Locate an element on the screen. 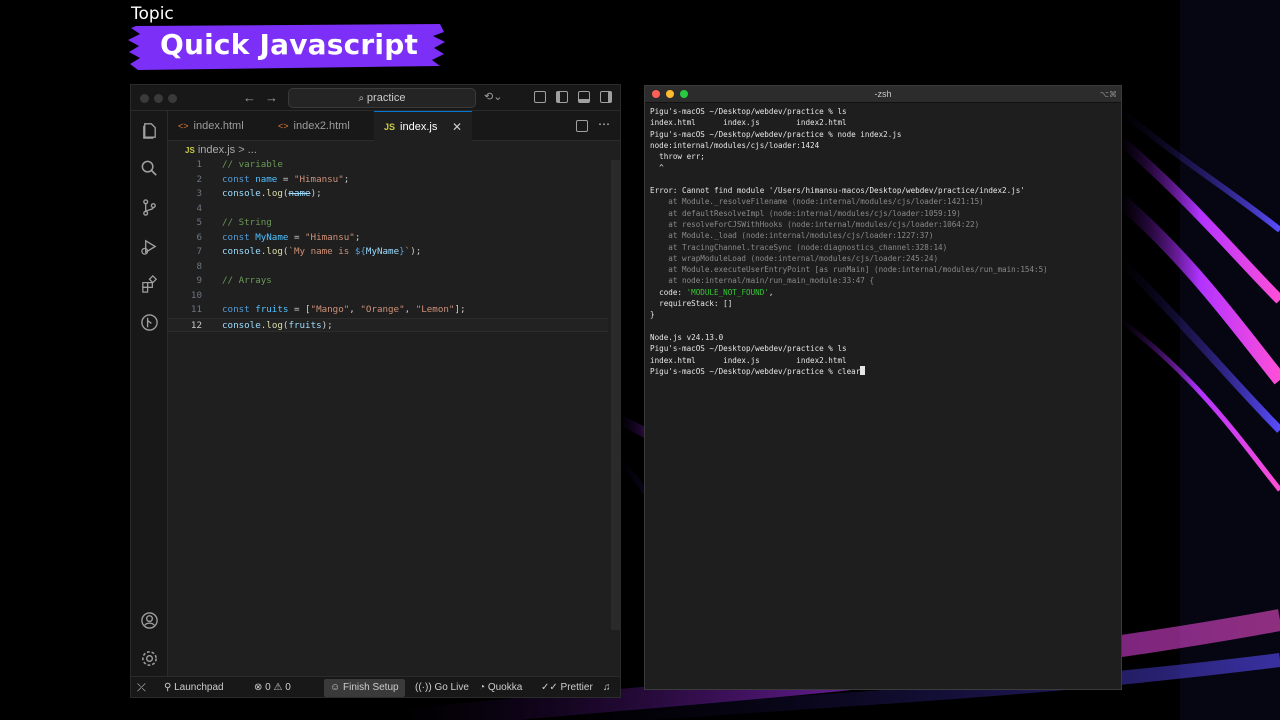 The height and width of the screenshot is (720, 1280). prettier-item: ✓✓ Prettier is located at coordinates (567, 687).